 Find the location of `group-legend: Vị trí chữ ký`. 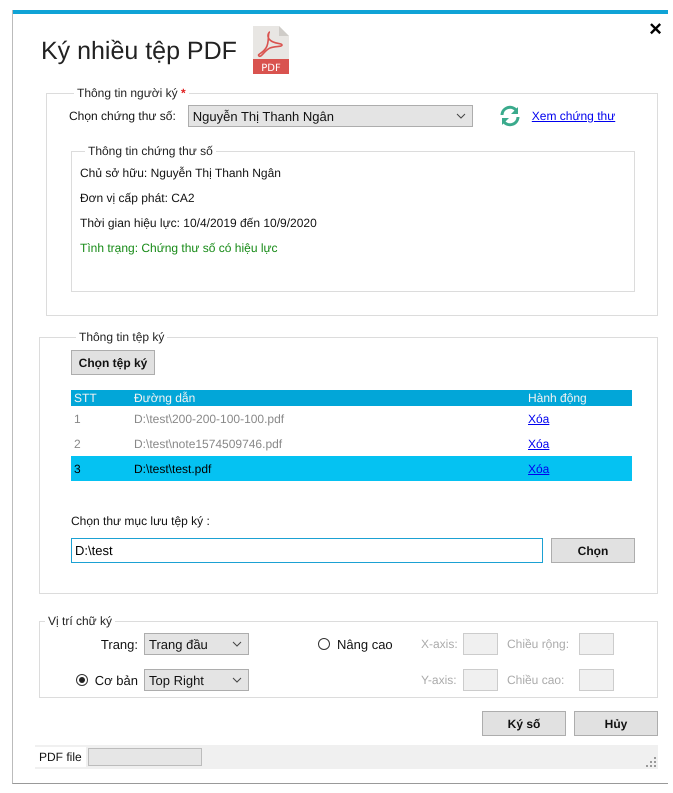

group-legend: Vị trí chữ ký is located at coordinates (80, 621).